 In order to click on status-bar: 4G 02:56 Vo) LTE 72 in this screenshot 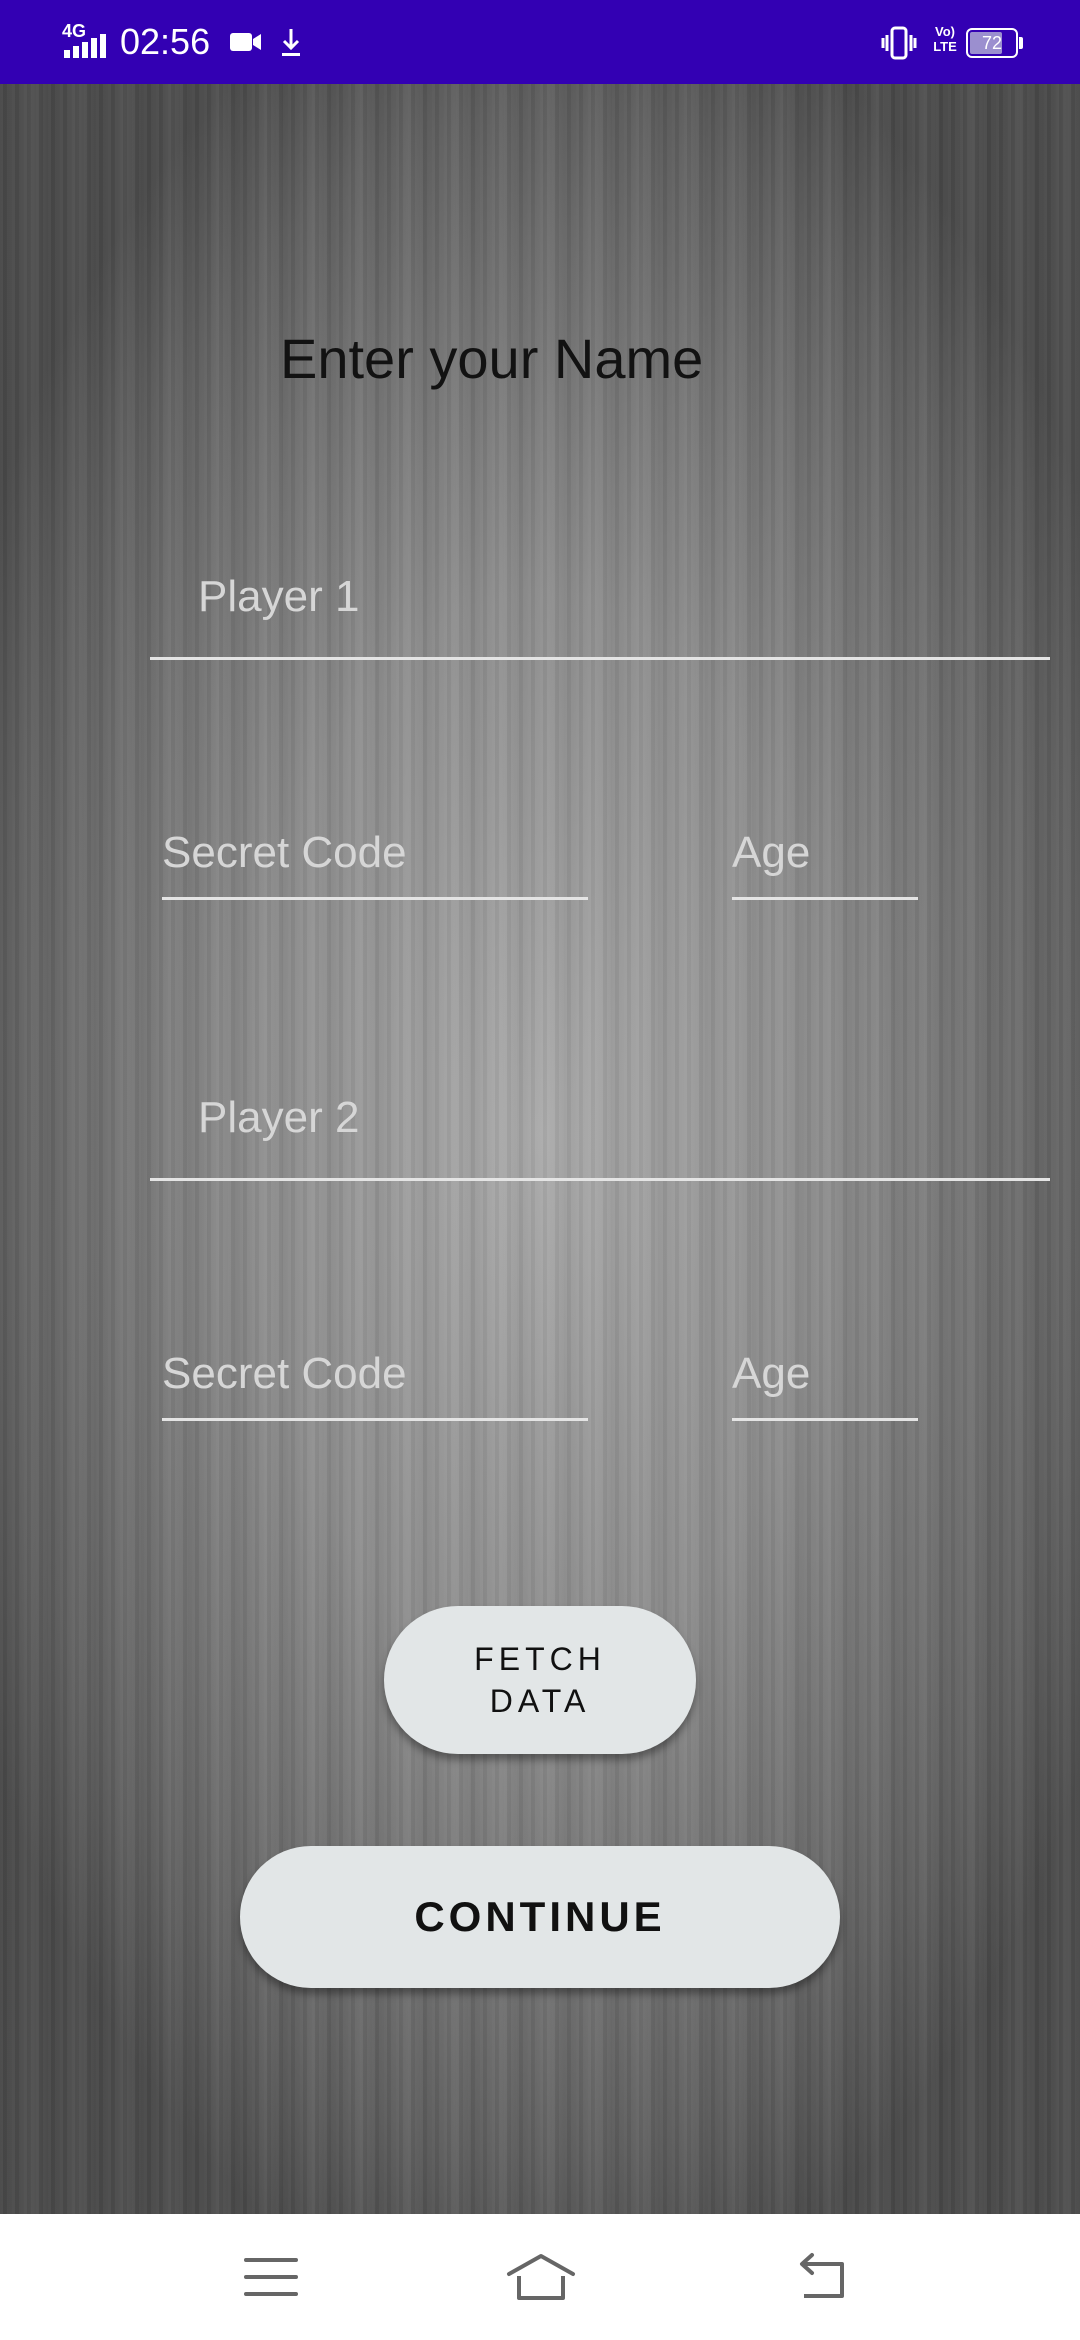, I will do `click(540, 42)`.